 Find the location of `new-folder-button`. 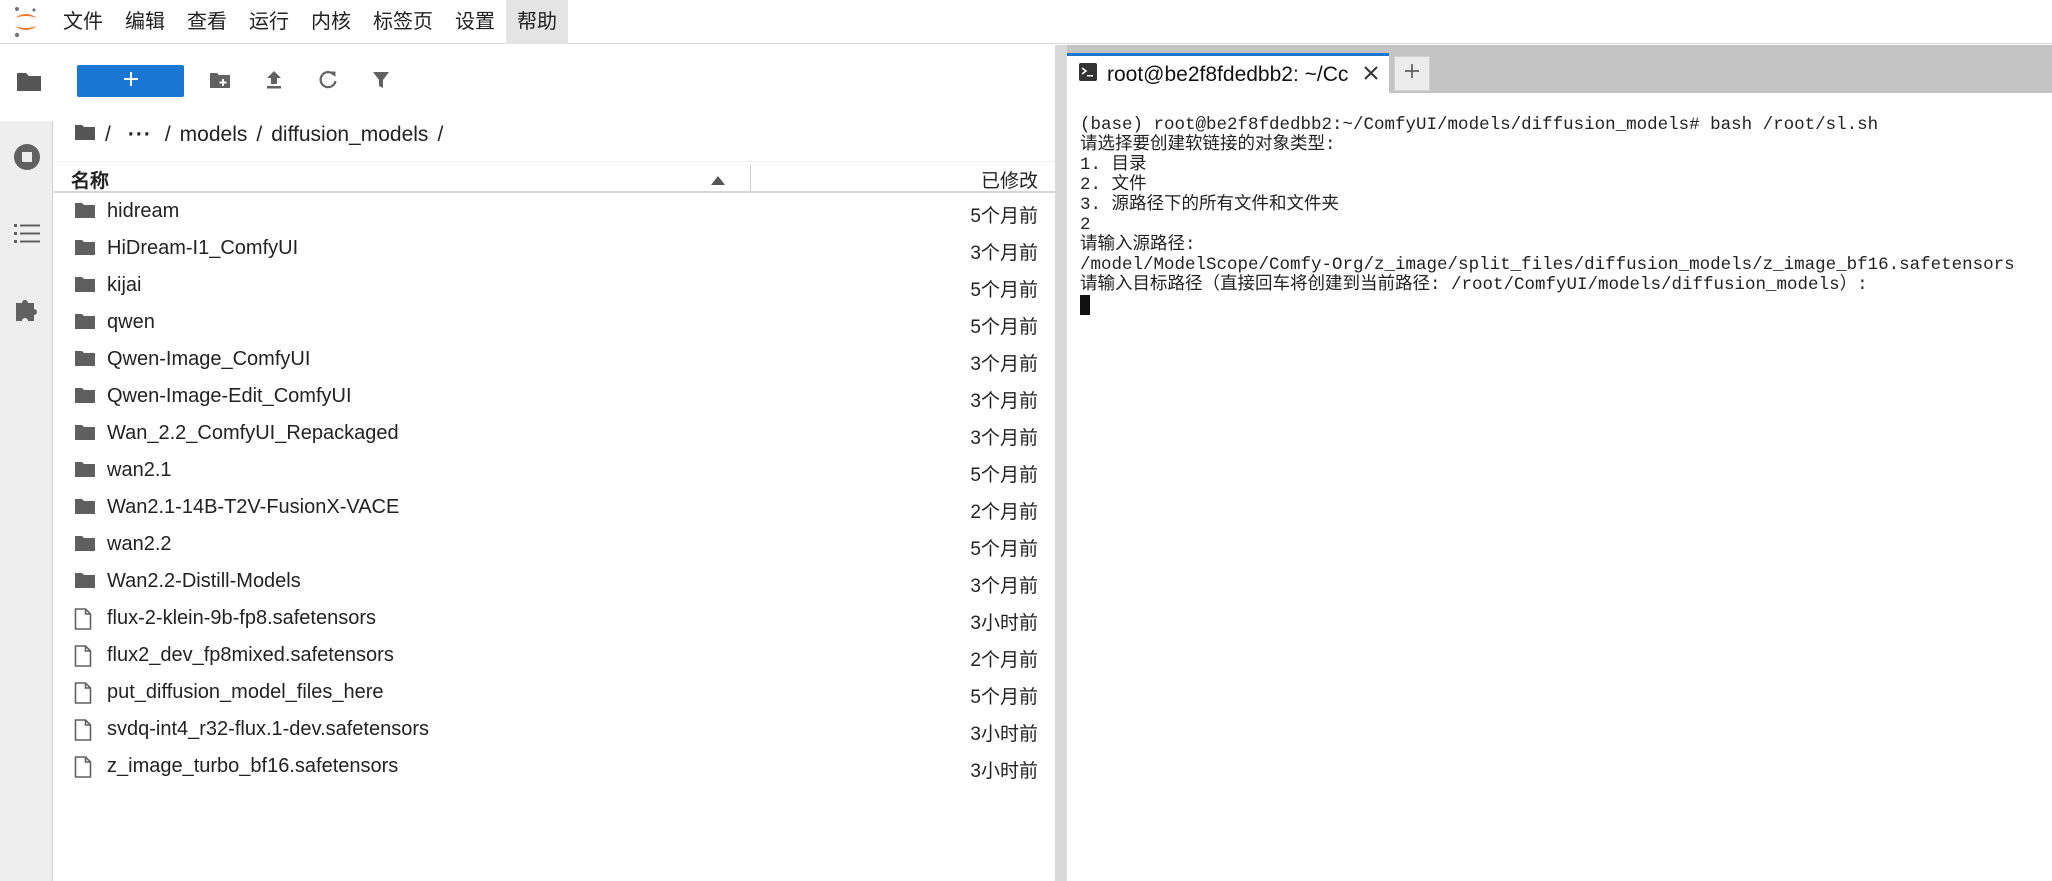

new-folder-button is located at coordinates (220, 82).